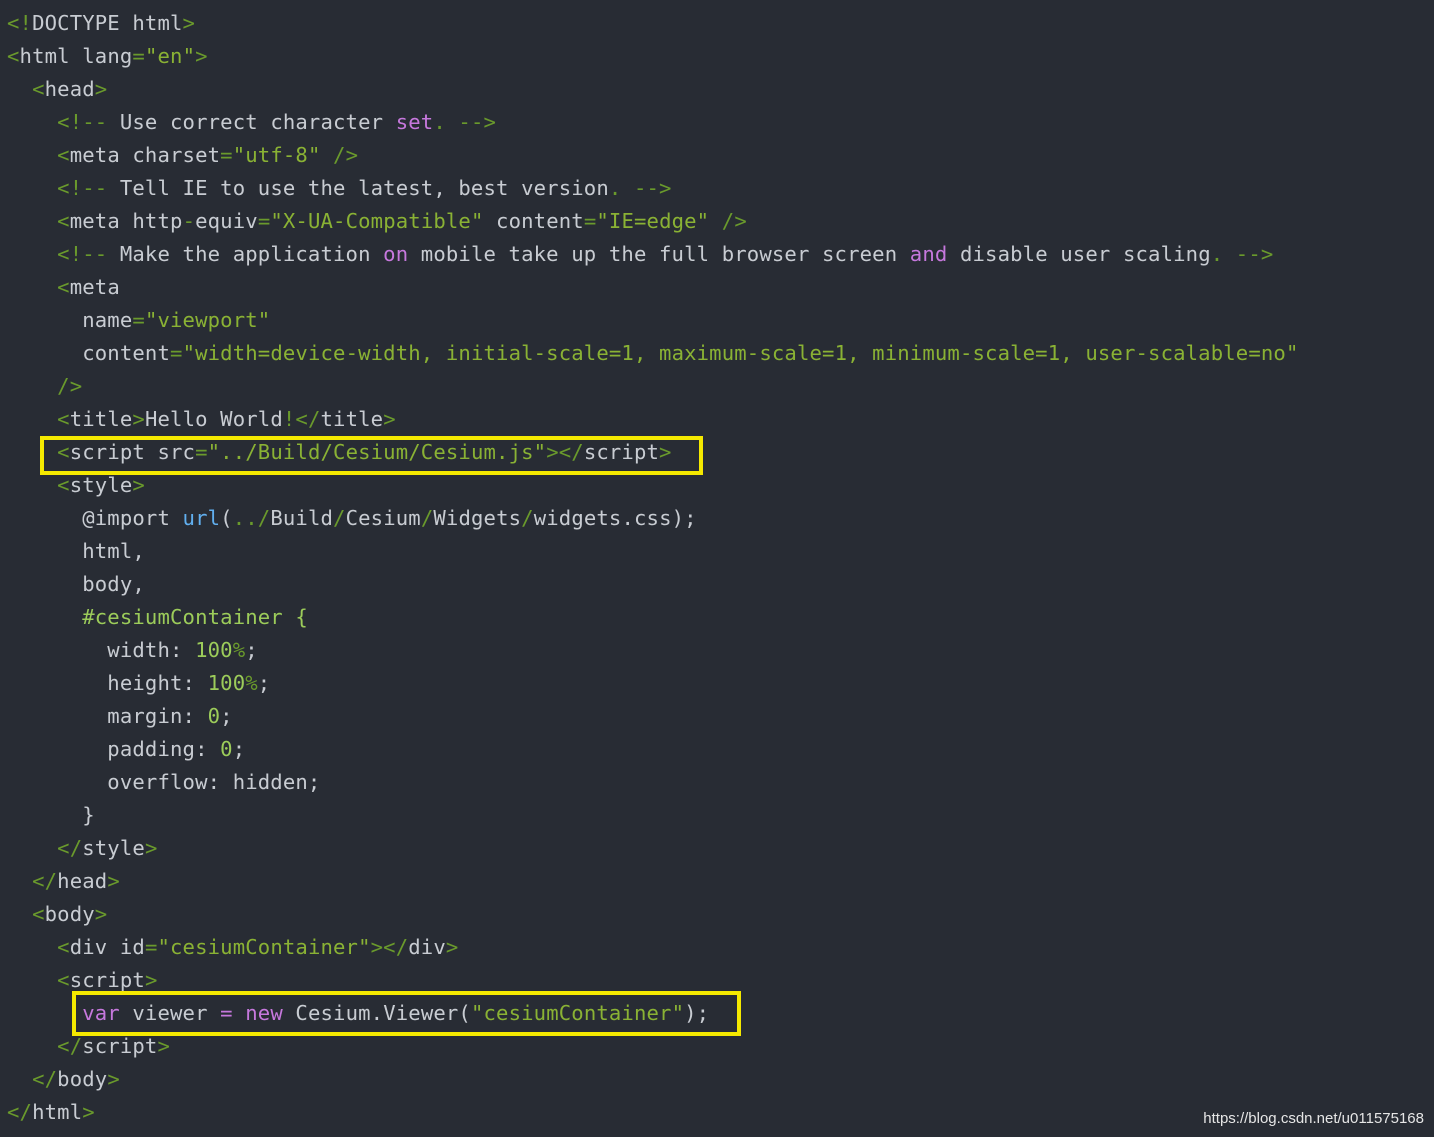 The width and height of the screenshot is (1434, 1137). What do you see at coordinates (653, 881) in the screenshot?
I see `code-line: </head>` at bounding box center [653, 881].